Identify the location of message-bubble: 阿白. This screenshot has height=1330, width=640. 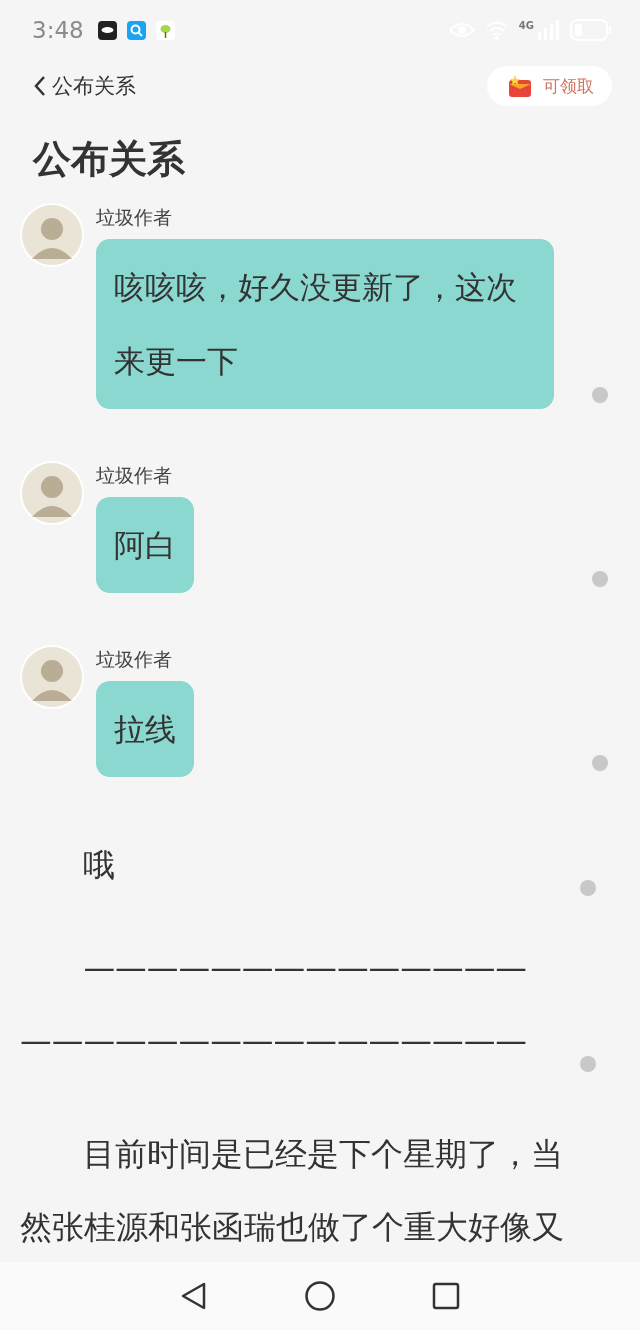
(145, 545).